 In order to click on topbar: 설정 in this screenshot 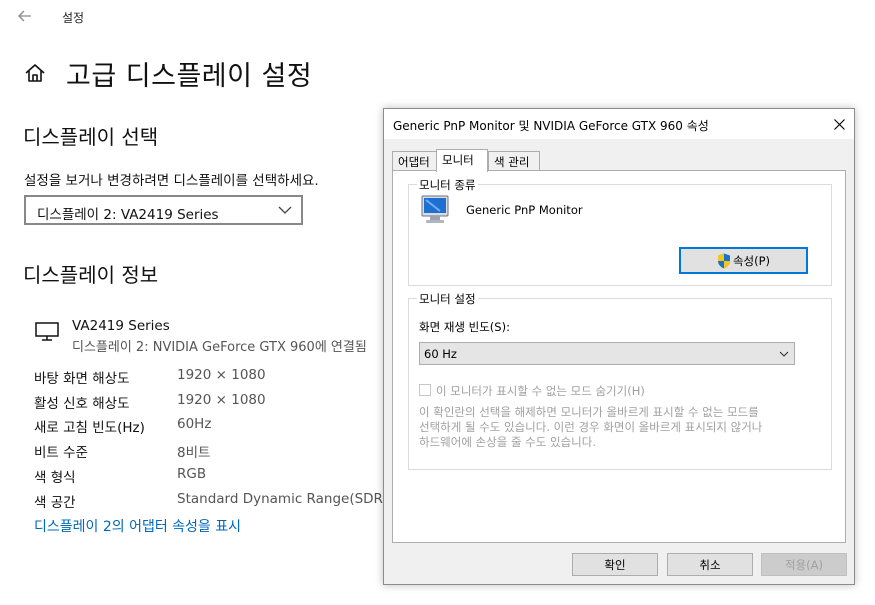, I will do `click(190, 16)`.